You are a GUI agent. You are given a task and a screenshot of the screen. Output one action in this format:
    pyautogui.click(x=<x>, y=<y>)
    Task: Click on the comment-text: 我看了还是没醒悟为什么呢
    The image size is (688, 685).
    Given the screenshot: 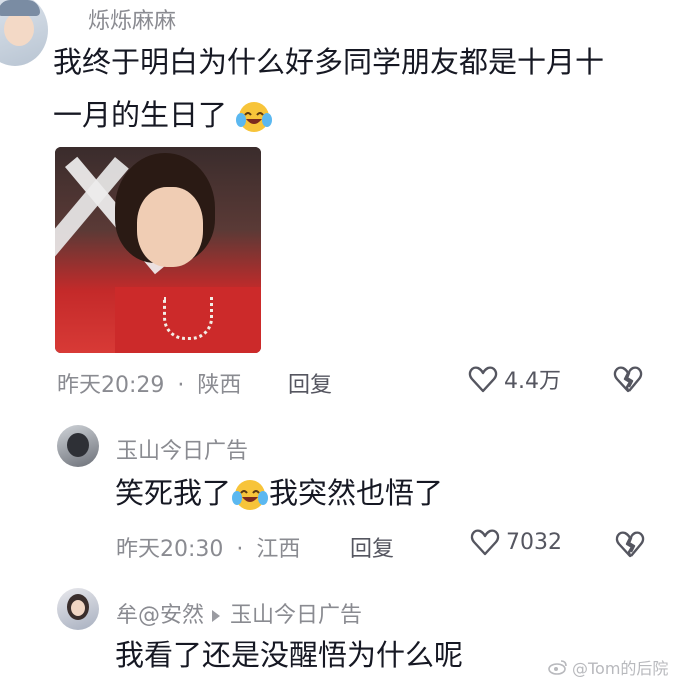 What is the action you would take?
    pyautogui.click(x=289, y=655)
    